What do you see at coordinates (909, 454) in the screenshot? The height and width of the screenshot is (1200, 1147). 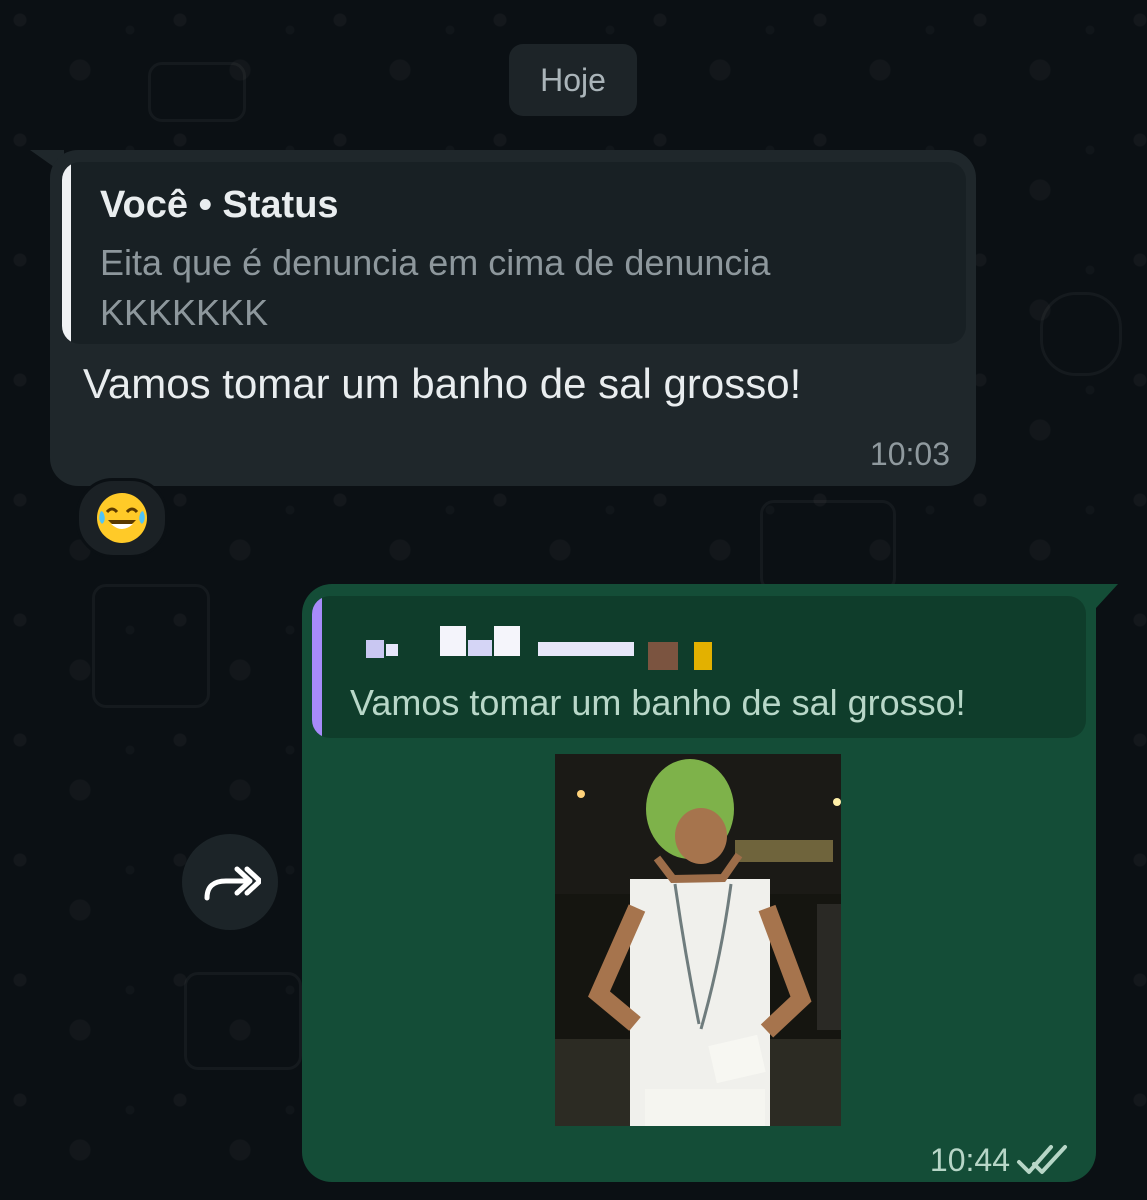 I see `incoming-message-time: 10:03` at bounding box center [909, 454].